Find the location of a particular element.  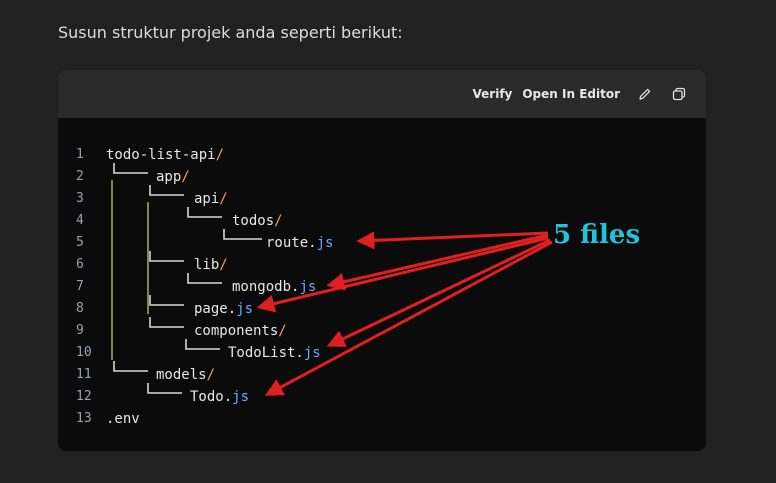

entry-name: route. is located at coordinates (291, 243).